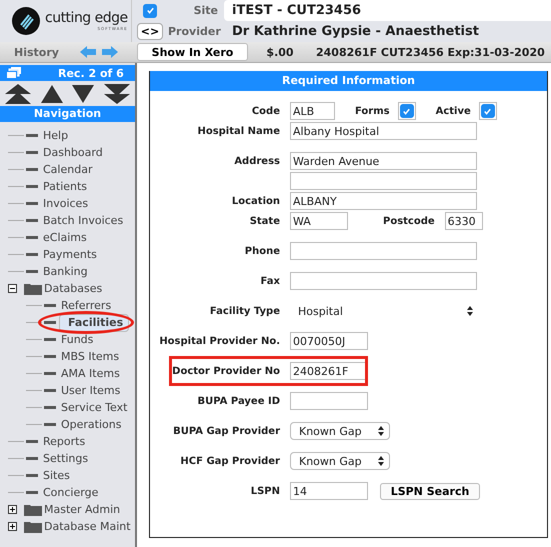  Describe the element at coordinates (73, 152) in the screenshot. I see `tree-item: Dashboard` at that location.